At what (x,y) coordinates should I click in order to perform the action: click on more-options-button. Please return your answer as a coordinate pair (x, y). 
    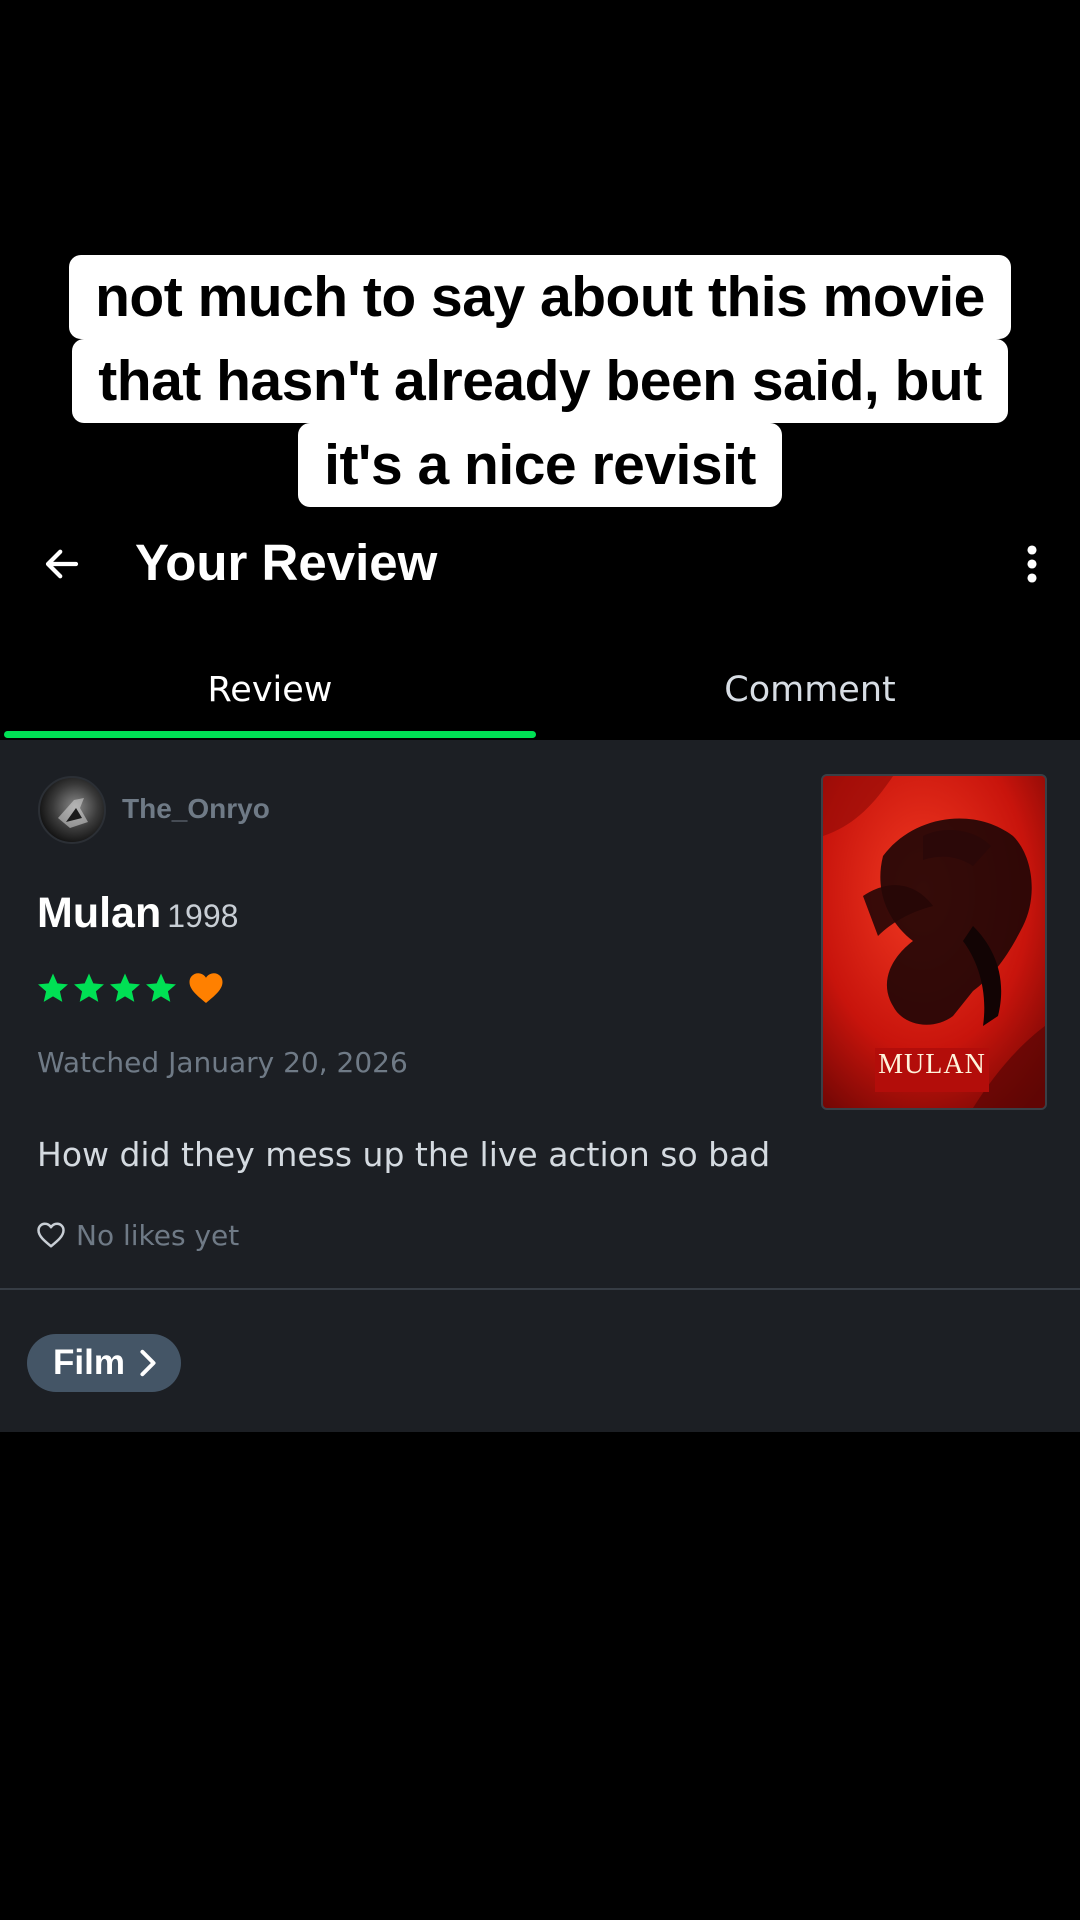
    Looking at the image, I should click on (1032, 564).